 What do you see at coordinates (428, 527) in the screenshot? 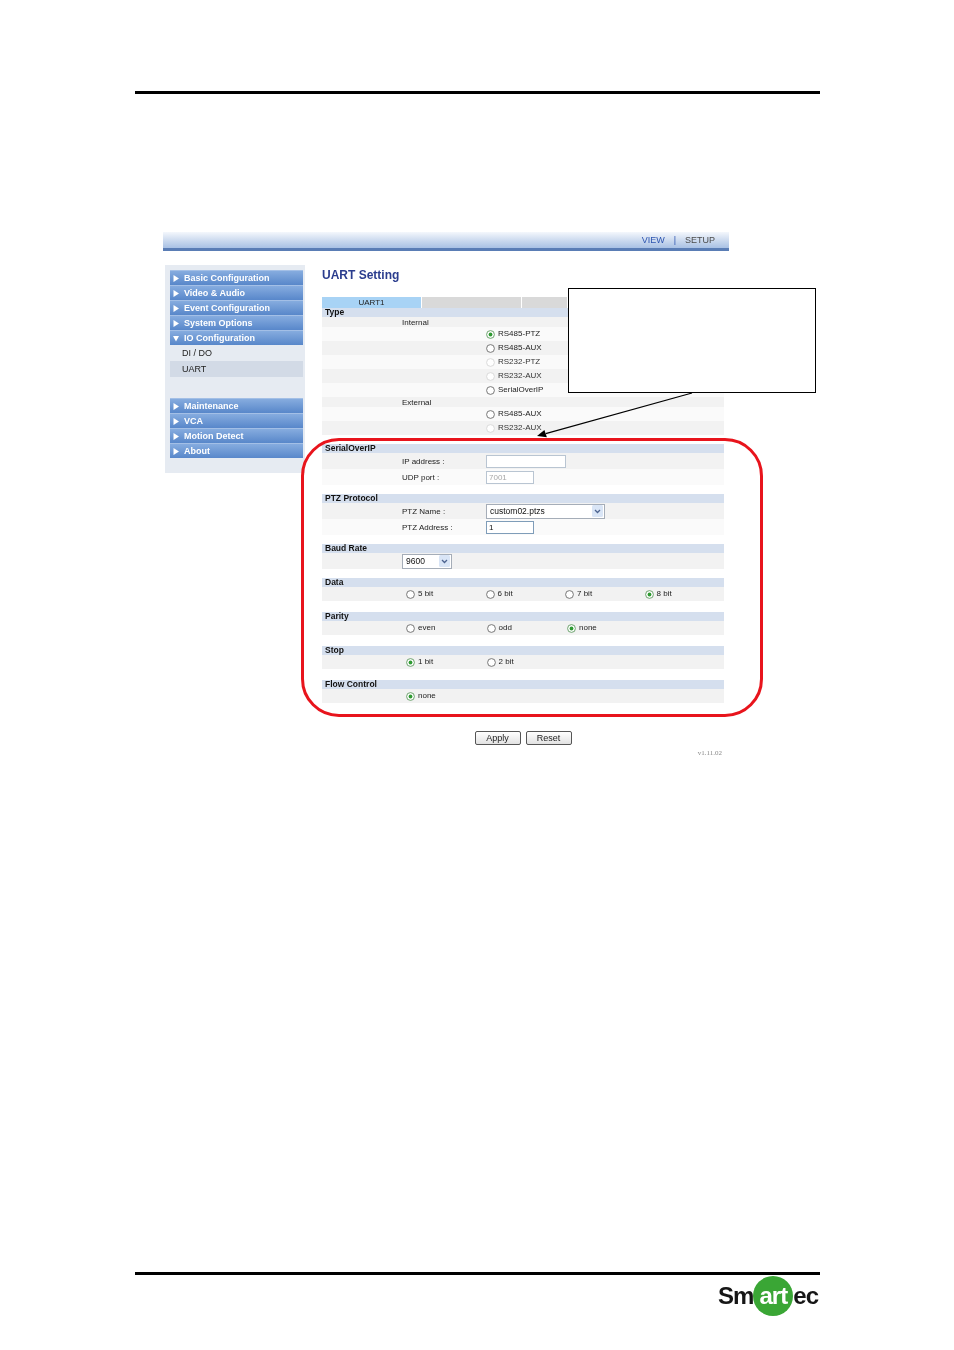
I see `field-label: PTZ Address :` at bounding box center [428, 527].